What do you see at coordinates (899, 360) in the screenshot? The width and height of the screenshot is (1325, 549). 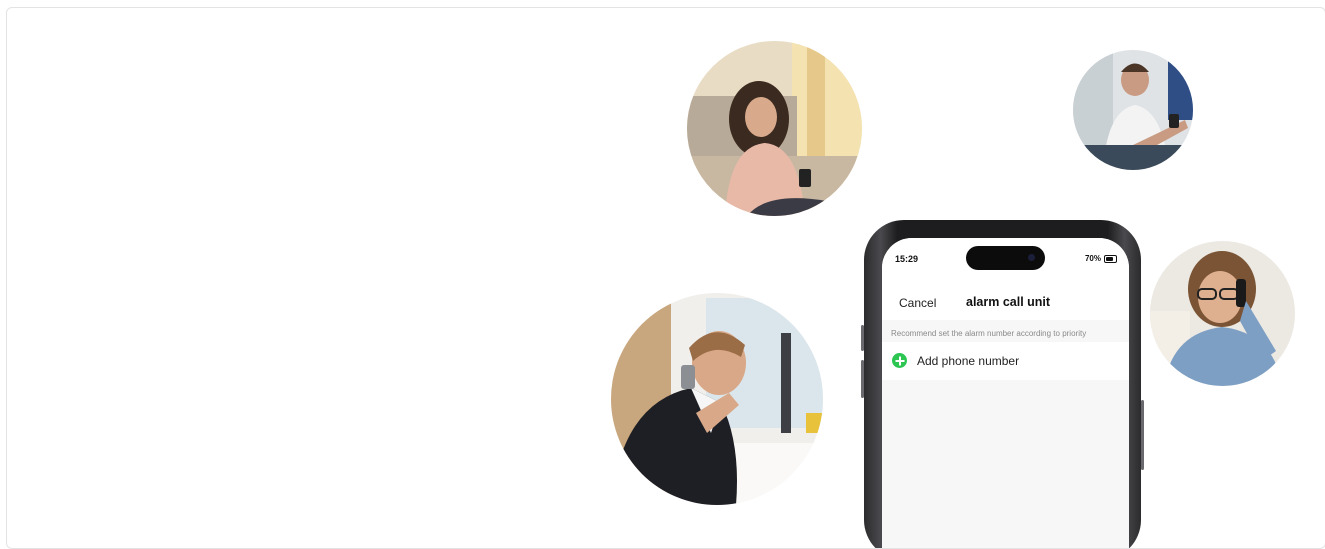 I see `plus-circle-icon` at bounding box center [899, 360].